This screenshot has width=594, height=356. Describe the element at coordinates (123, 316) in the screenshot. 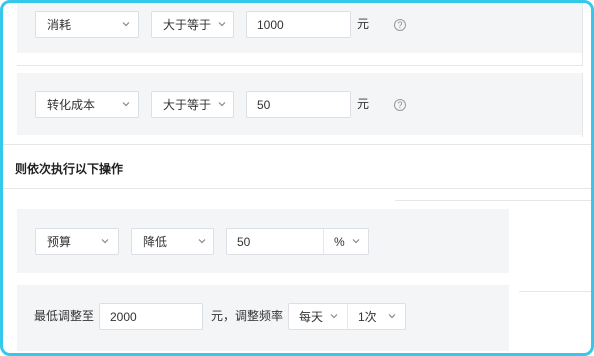

I see `min-adjust-value: 2000` at that location.